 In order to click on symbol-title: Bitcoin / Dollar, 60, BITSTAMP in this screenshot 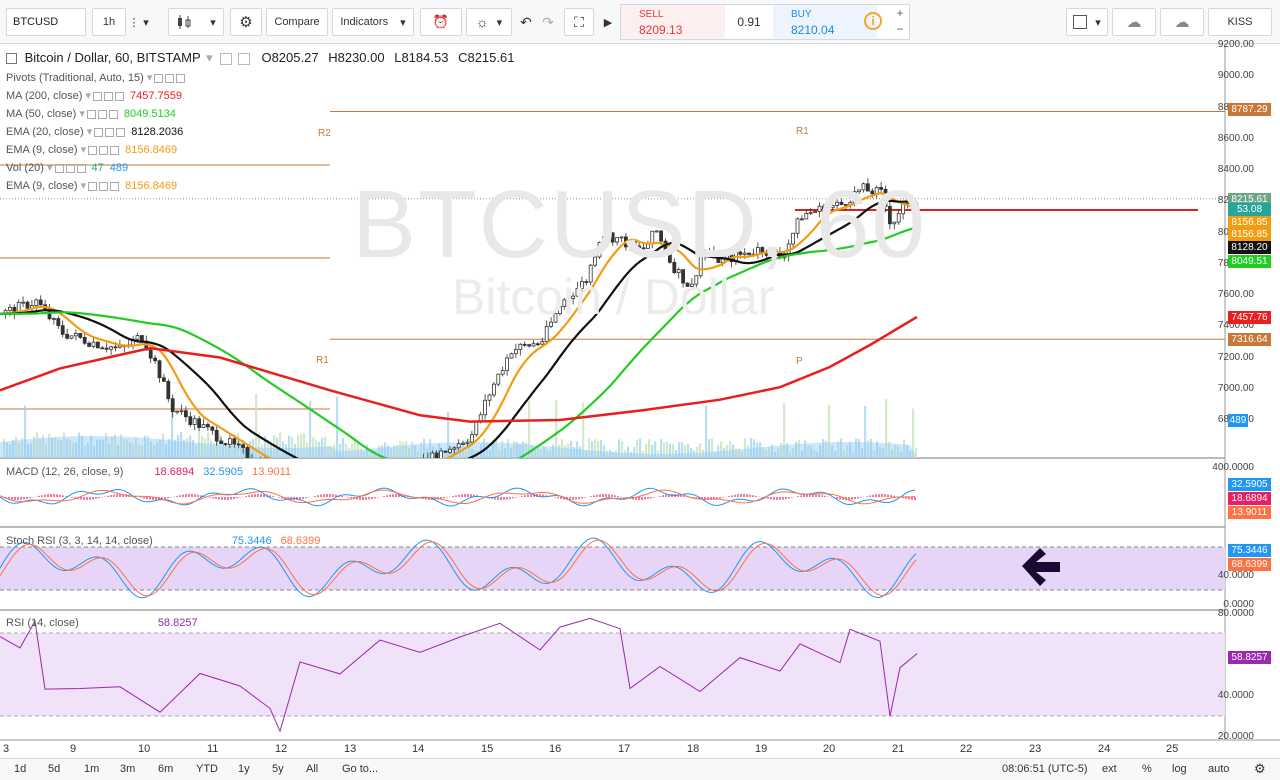, I will do `click(112, 57)`.